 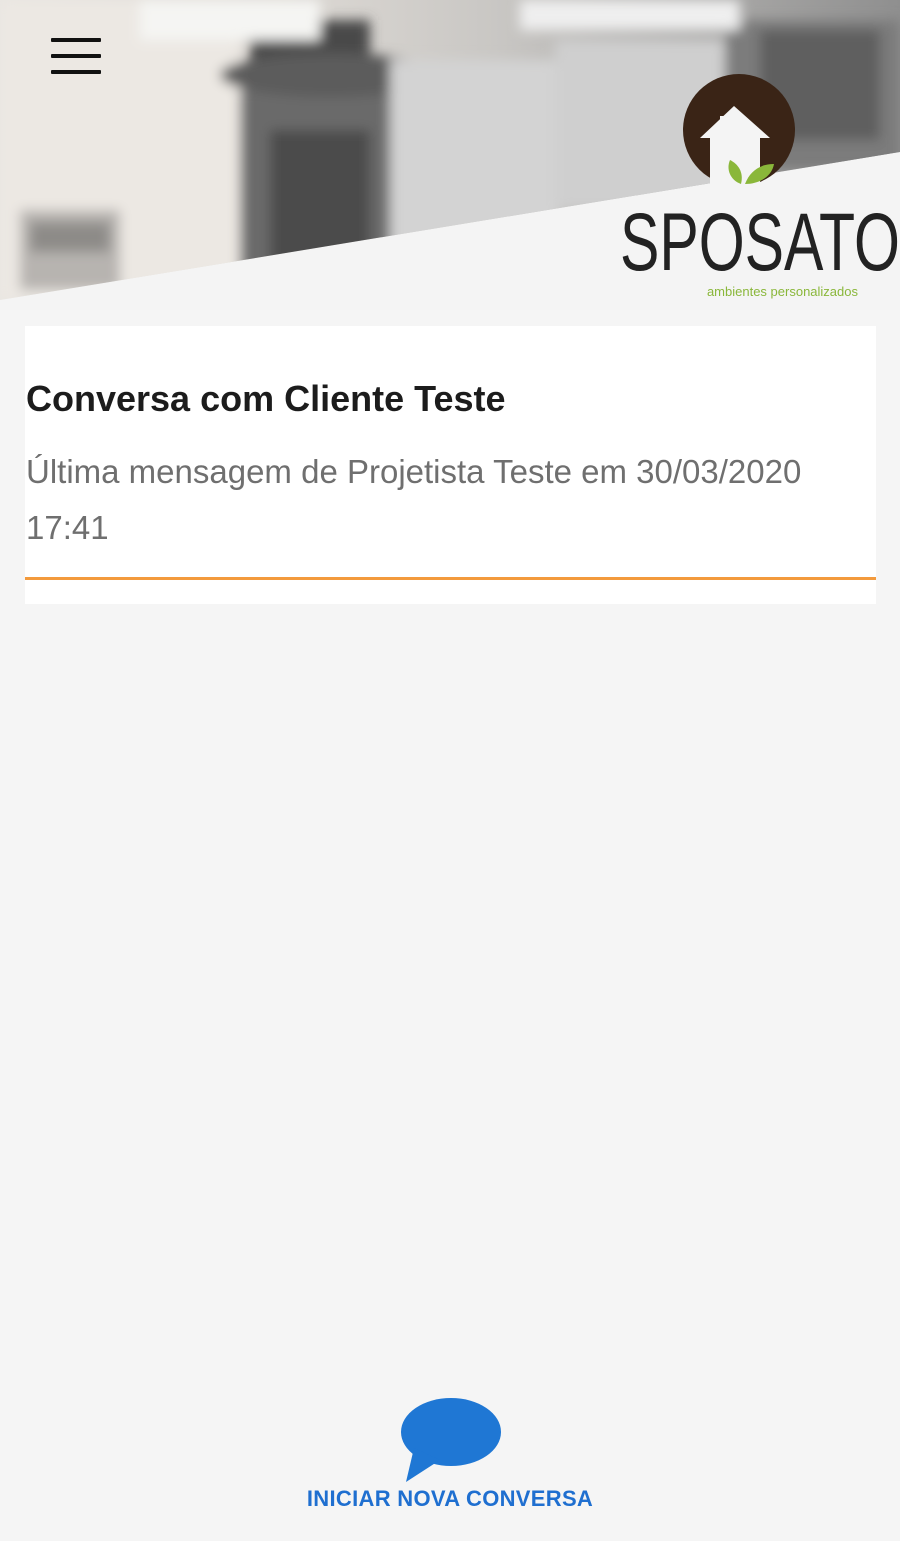 I want to click on conversation-title: Conversa com Cliente Teste, so click(x=266, y=398).